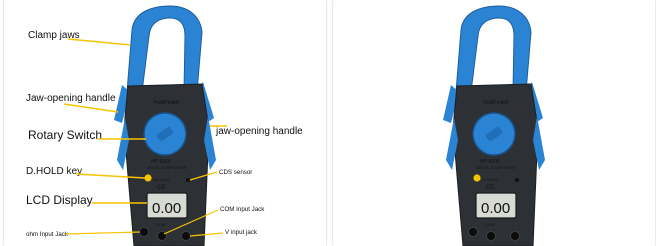 Image resolution: width=656 pixels, height=246 pixels. I want to click on lcd-value-plain: 0.00, so click(495, 208).